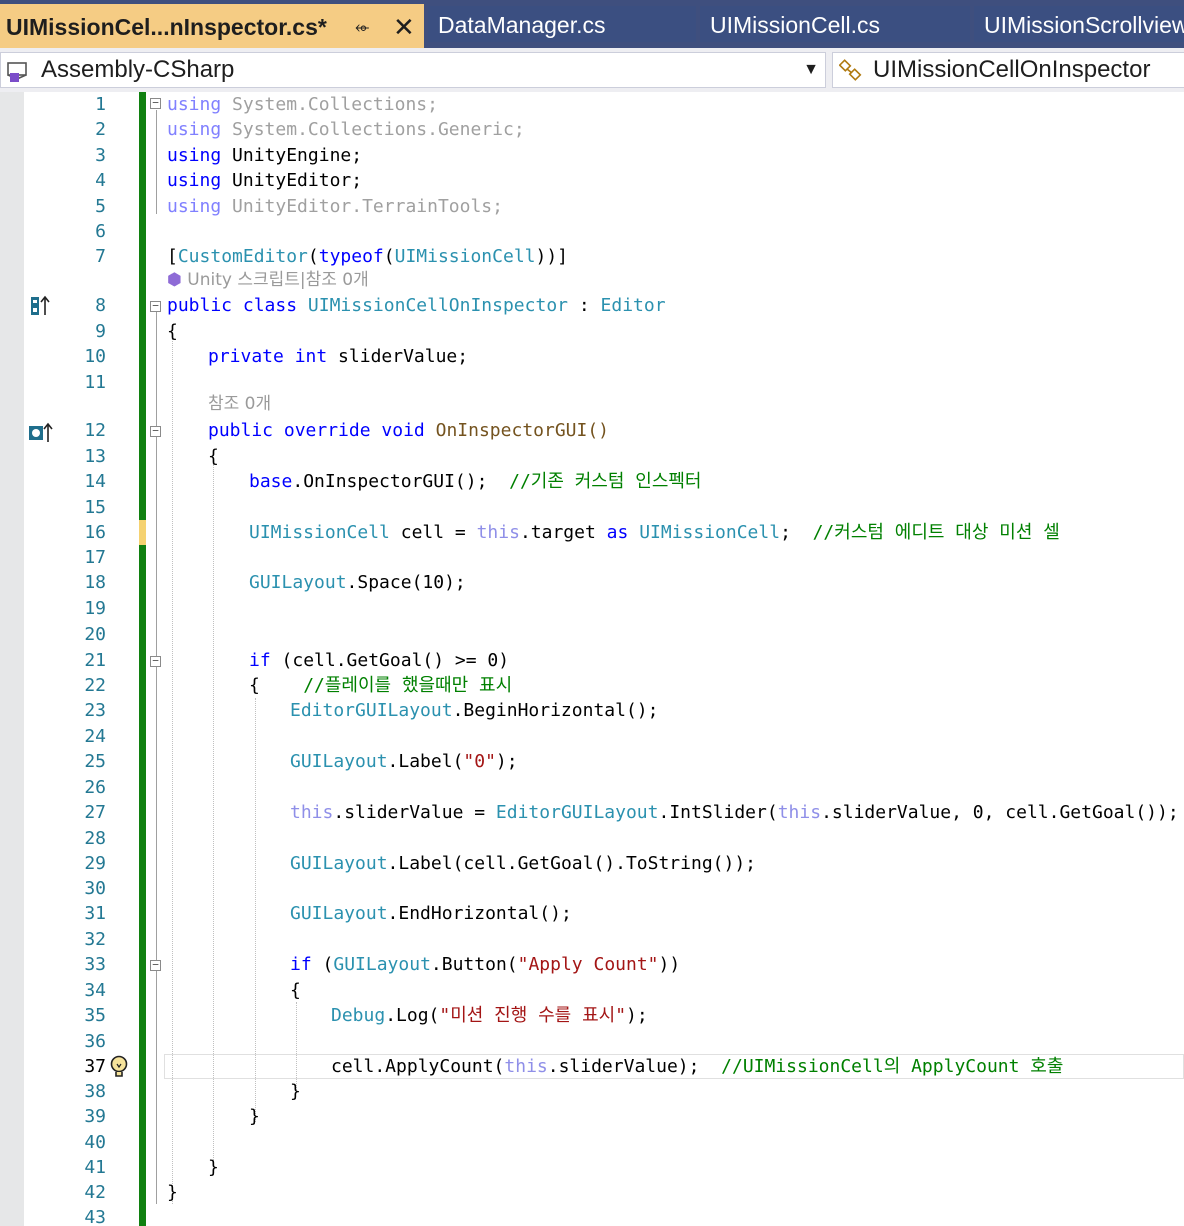 The height and width of the screenshot is (1226, 1184). Describe the element at coordinates (313, 257) in the screenshot. I see `token: (` at that location.